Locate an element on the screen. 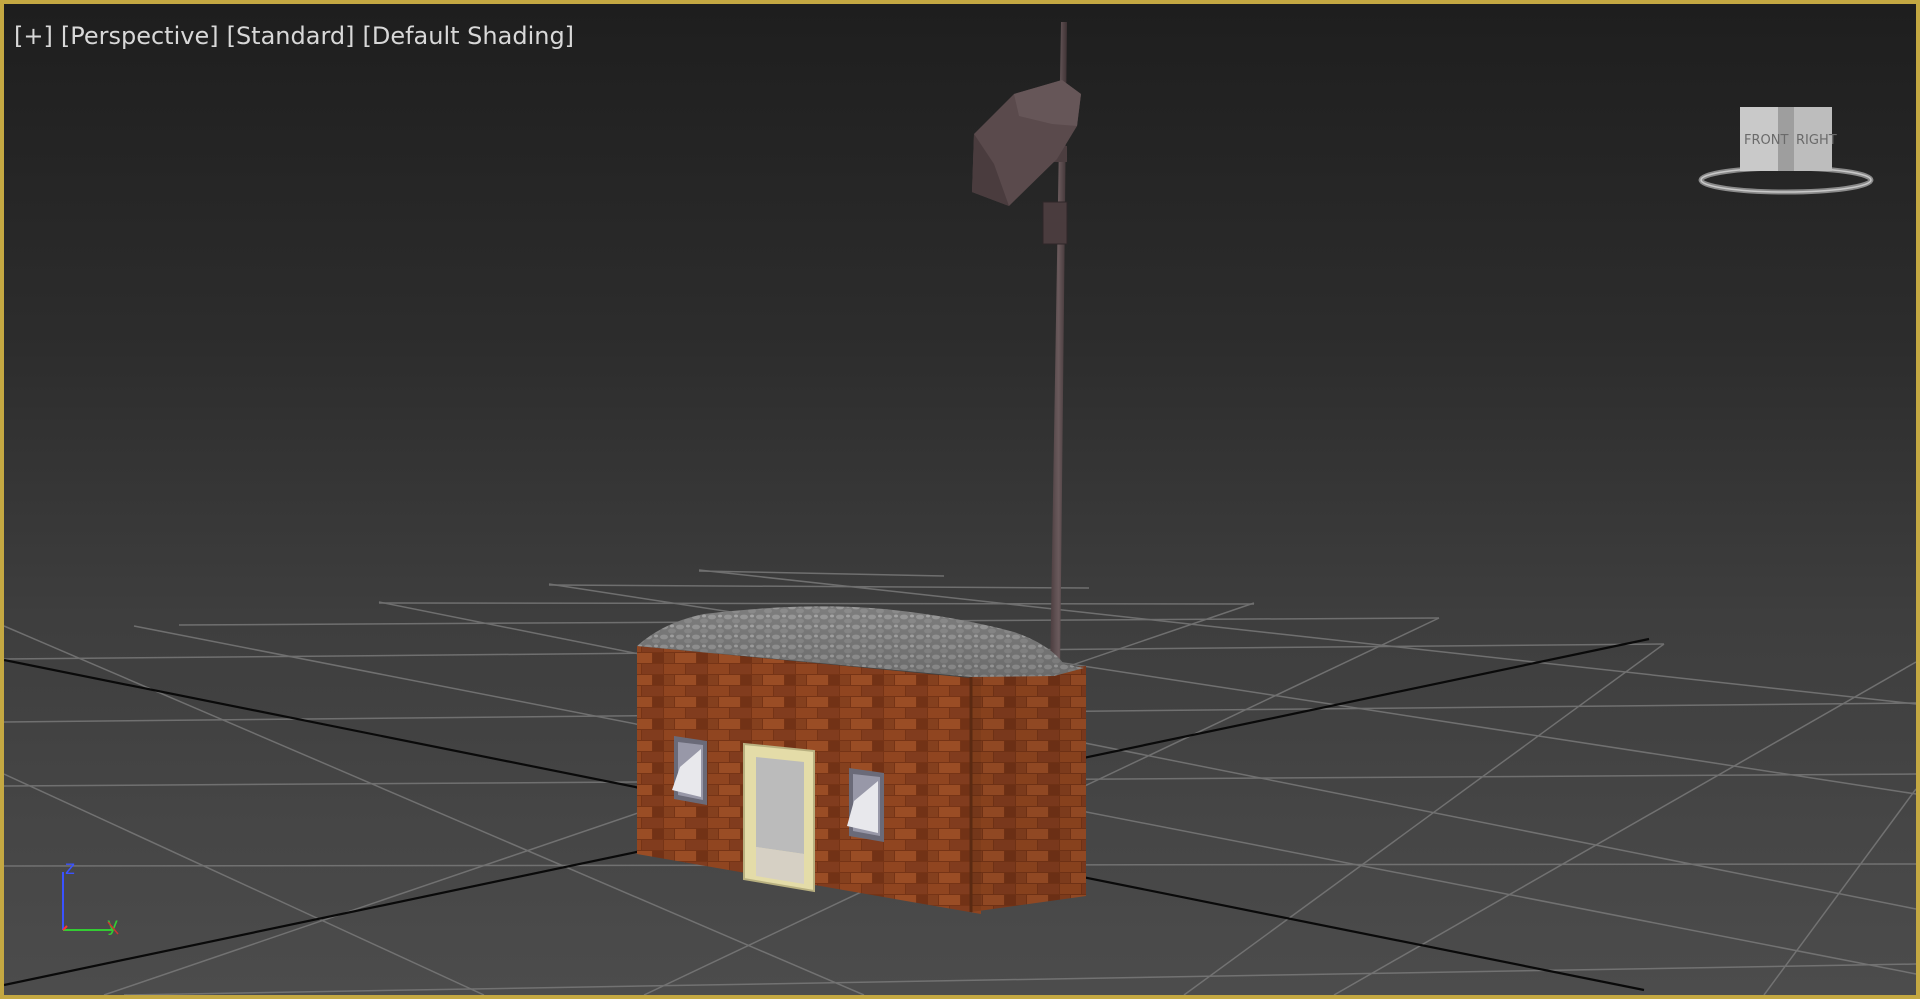 Image resolution: width=1920 pixels, height=999 pixels. viewcube-front-label: FRONT is located at coordinates (1766, 140).